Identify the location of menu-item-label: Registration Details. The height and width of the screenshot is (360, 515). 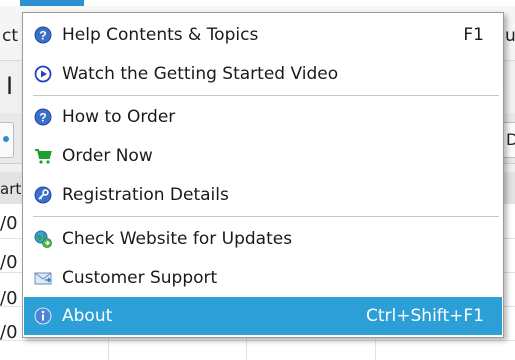
(145, 195).